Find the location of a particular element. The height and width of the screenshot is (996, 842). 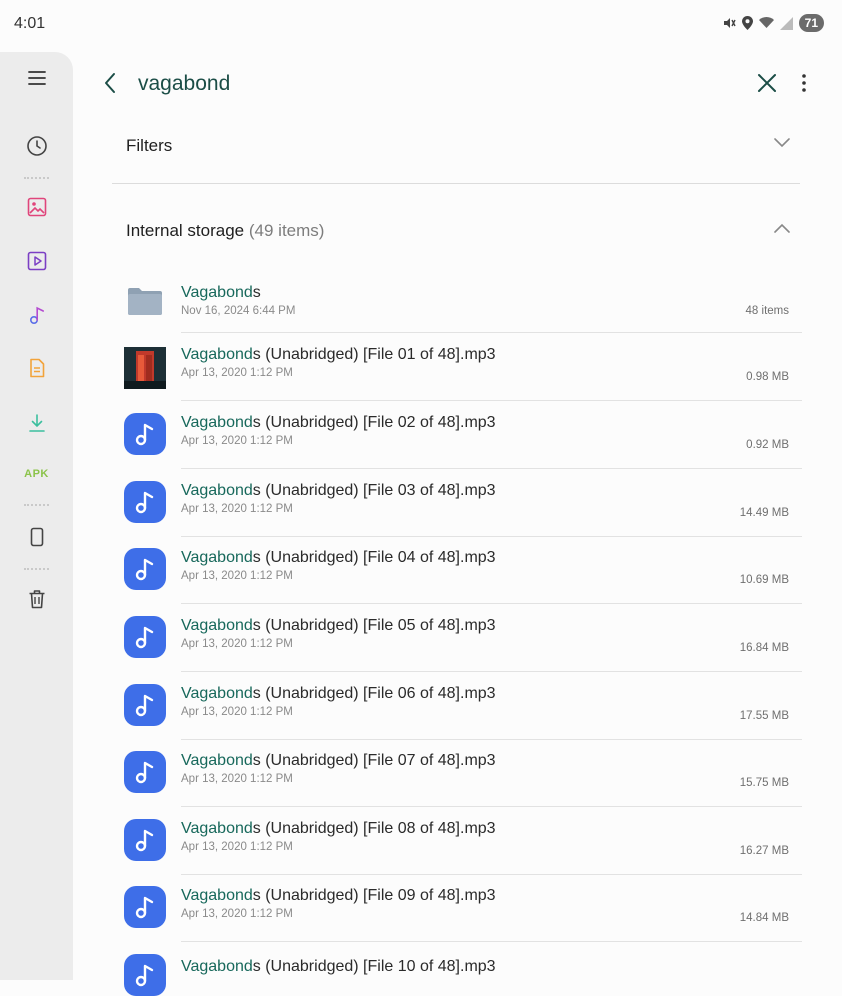

hamburger-menu-icon is located at coordinates (36, 78).